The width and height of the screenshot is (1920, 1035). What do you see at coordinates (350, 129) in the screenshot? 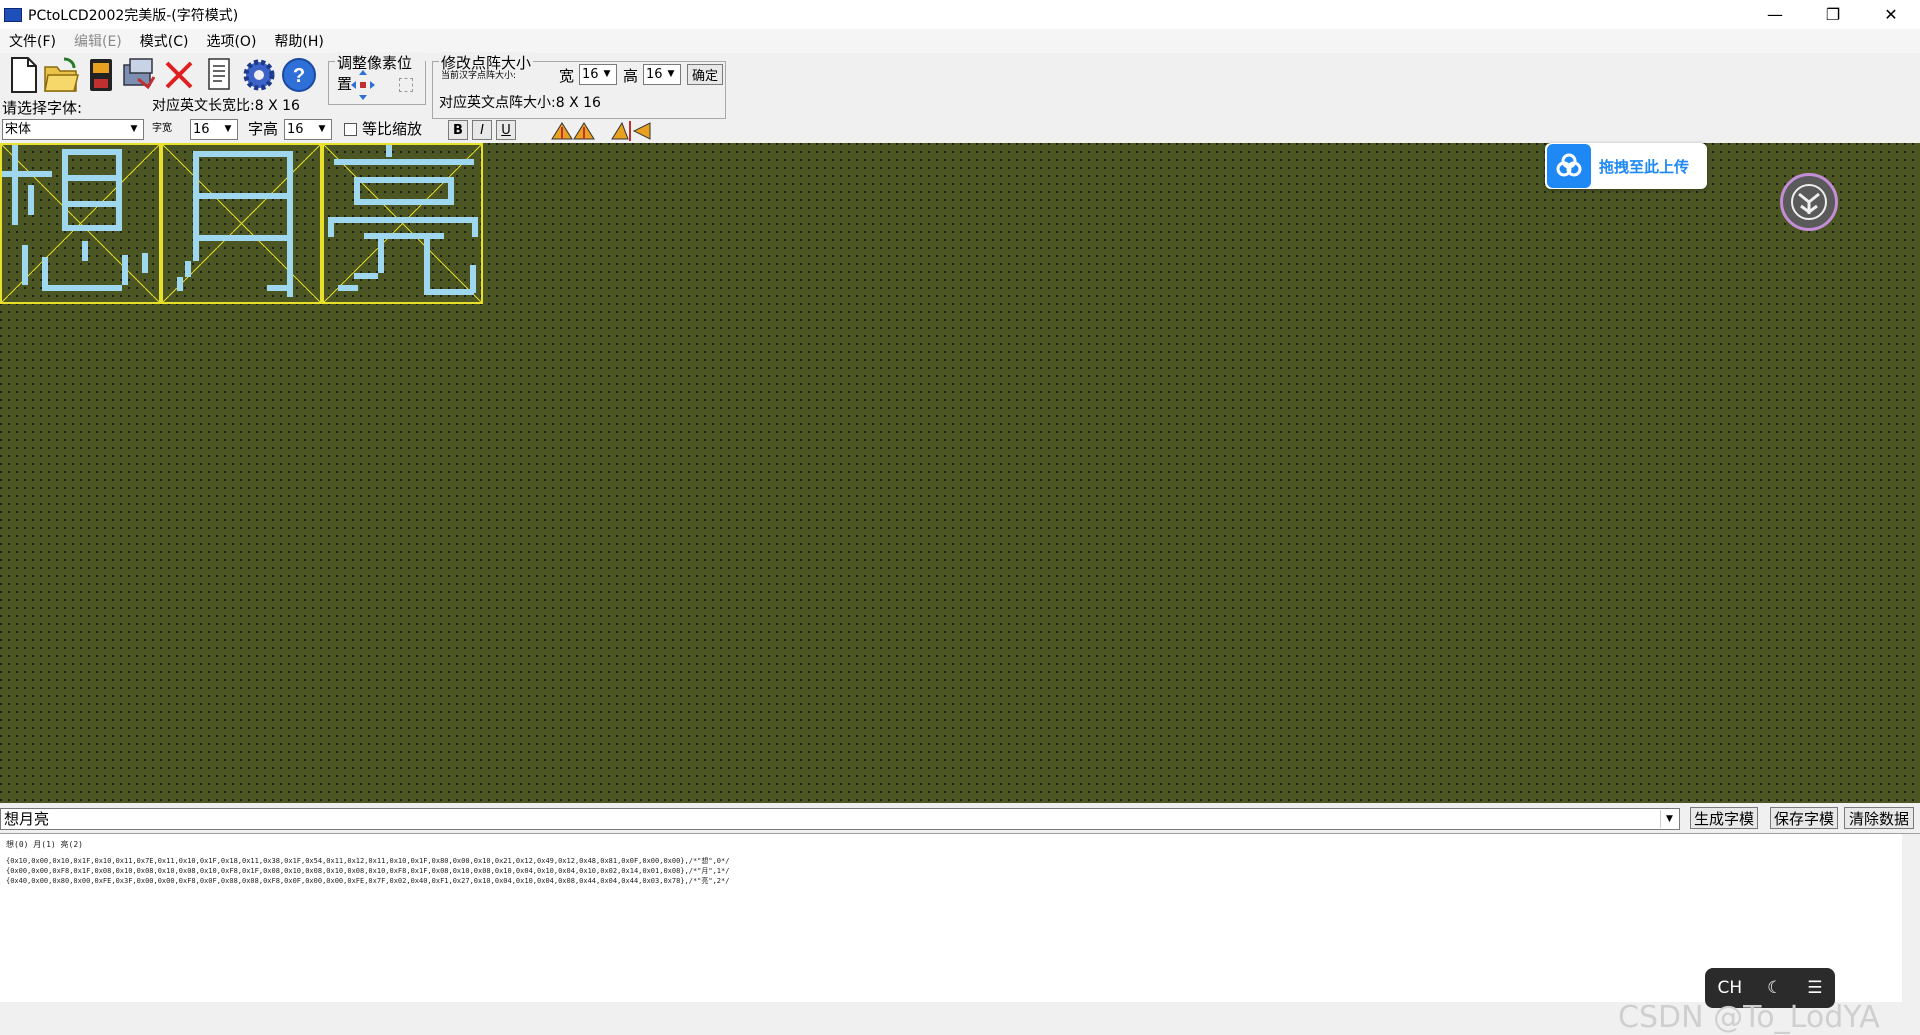
I see `ratio-checkbox` at bounding box center [350, 129].